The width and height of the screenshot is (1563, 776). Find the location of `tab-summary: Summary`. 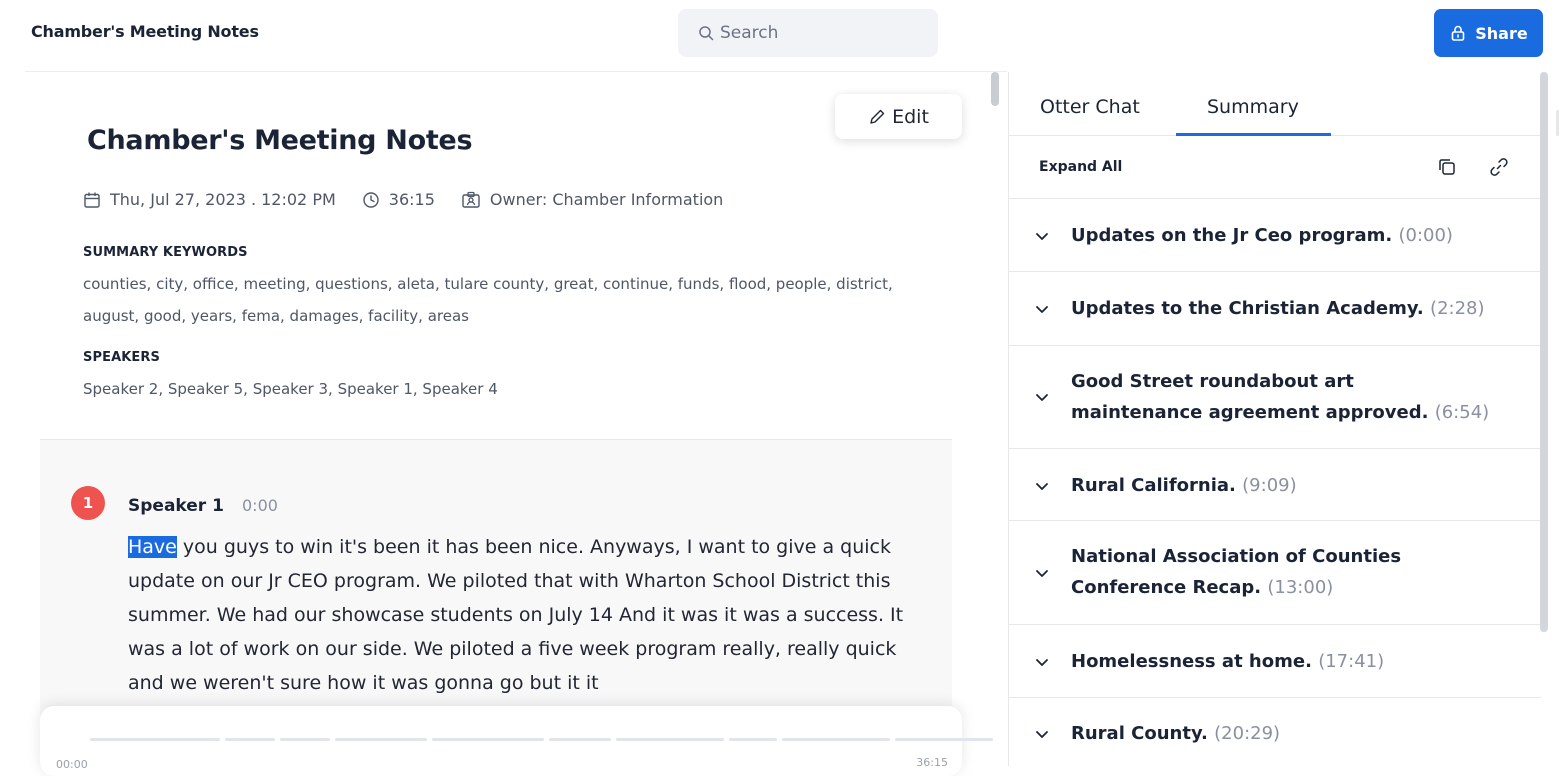

tab-summary: Summary is located at coordinates (1253, 107).